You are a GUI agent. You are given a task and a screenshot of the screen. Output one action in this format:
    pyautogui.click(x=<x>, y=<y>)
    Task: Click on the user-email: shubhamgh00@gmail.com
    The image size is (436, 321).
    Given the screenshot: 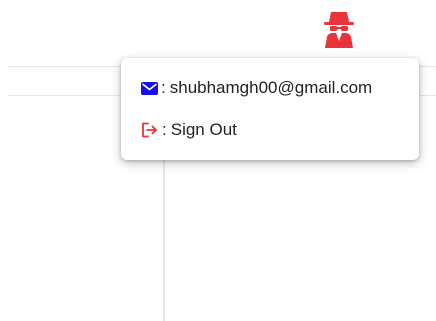 What is the action you would take?
    pyautogui.click(x=271, y=87)
    